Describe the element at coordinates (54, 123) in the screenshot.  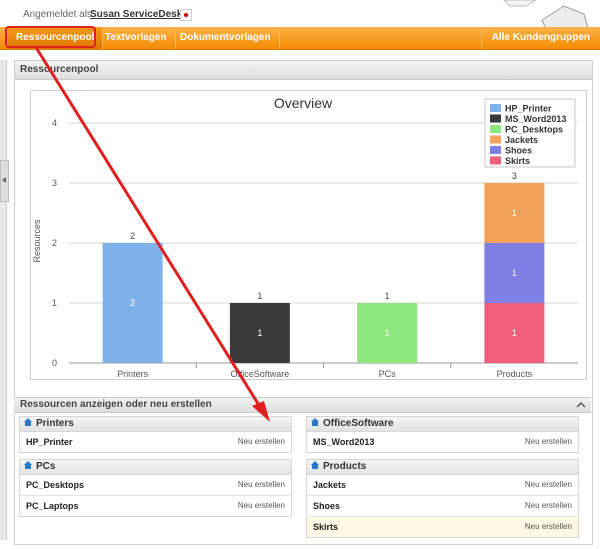
I see `y-tick-label: 4` at that location.